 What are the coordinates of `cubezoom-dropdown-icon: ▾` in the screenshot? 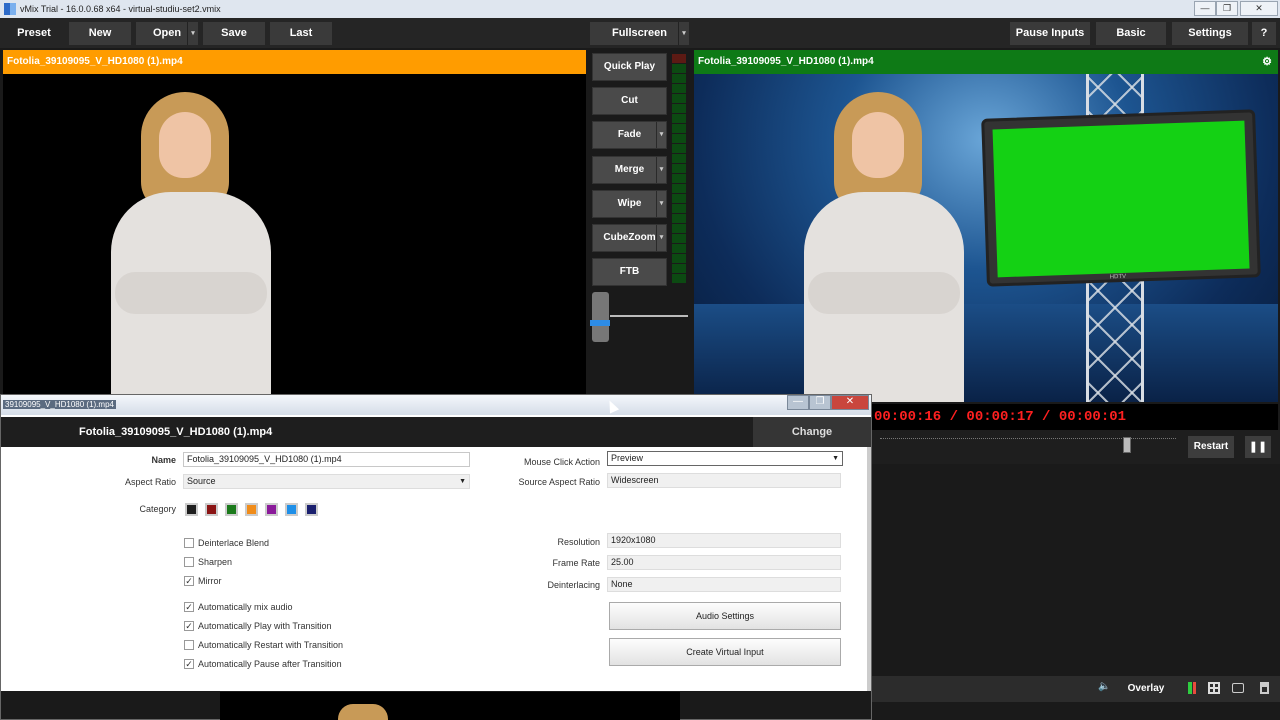 It's located at (661, 238).